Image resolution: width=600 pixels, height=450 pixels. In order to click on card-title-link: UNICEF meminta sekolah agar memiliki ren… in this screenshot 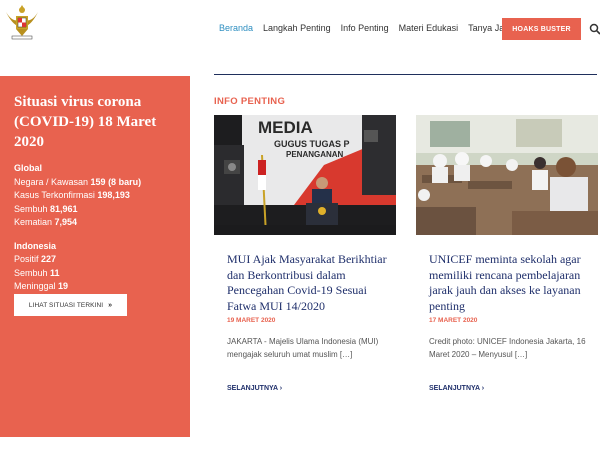, I will do `click(514, 283)`.